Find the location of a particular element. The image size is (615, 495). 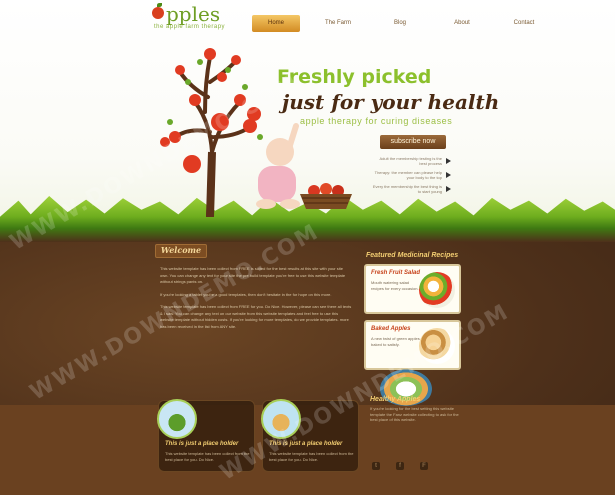

facebook-page-icon: F is located at coordinates (424, 466).